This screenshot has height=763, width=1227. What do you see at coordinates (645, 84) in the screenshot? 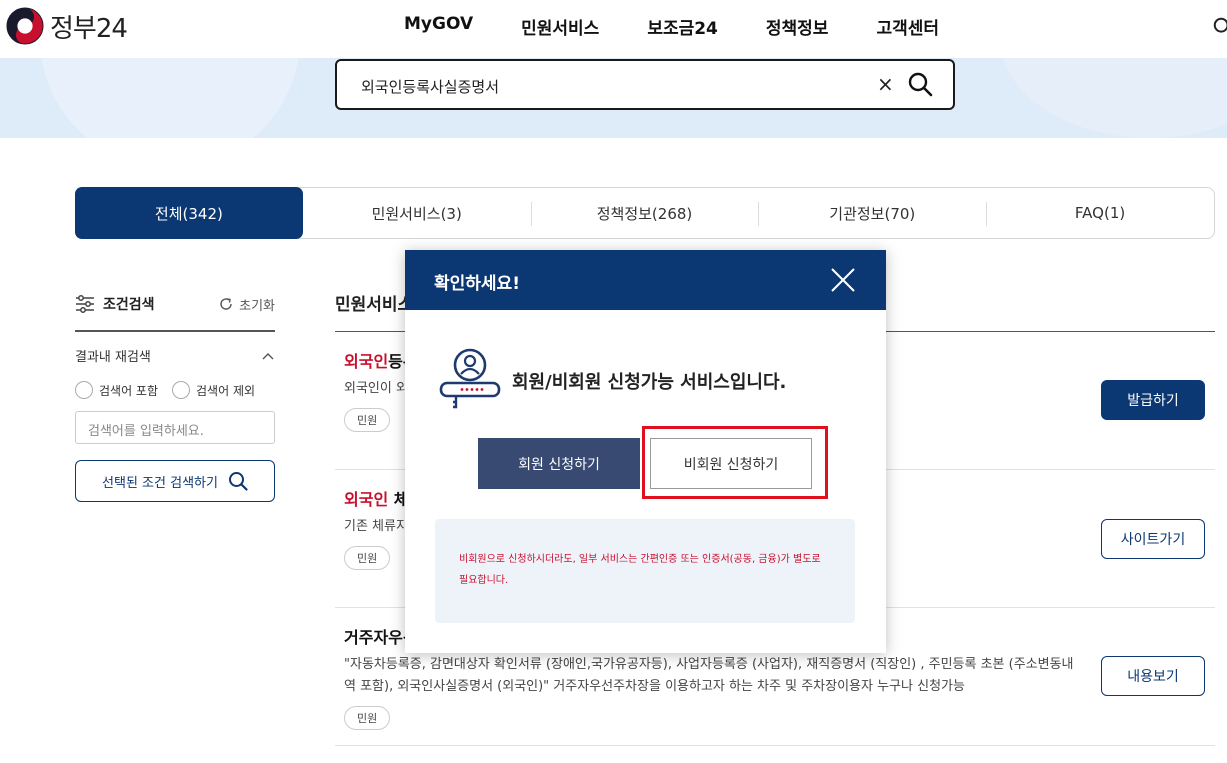
I see `search-input: 외국인등록사실증명서 ×` at bounding box center [645, 84].